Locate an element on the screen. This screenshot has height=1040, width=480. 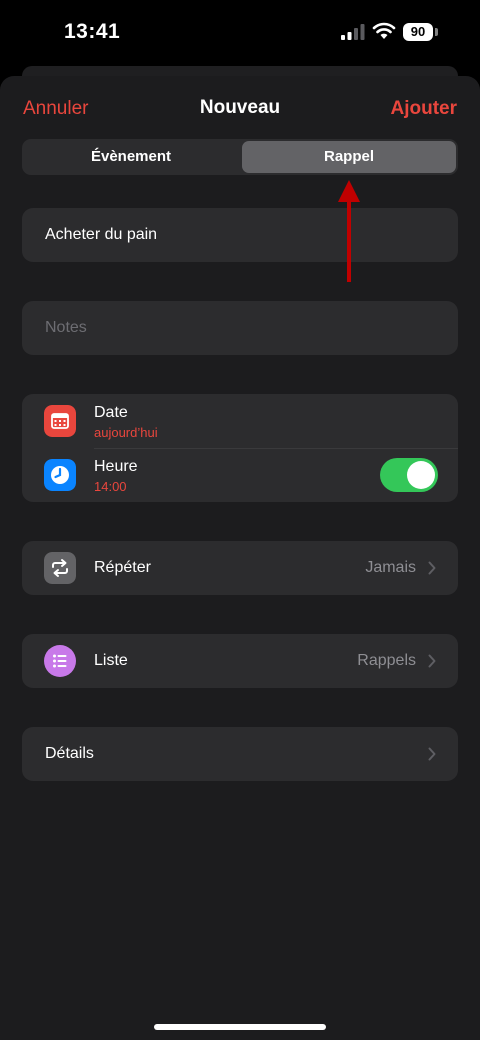
segment-event: Évènement is located at coordinates (131, 157).